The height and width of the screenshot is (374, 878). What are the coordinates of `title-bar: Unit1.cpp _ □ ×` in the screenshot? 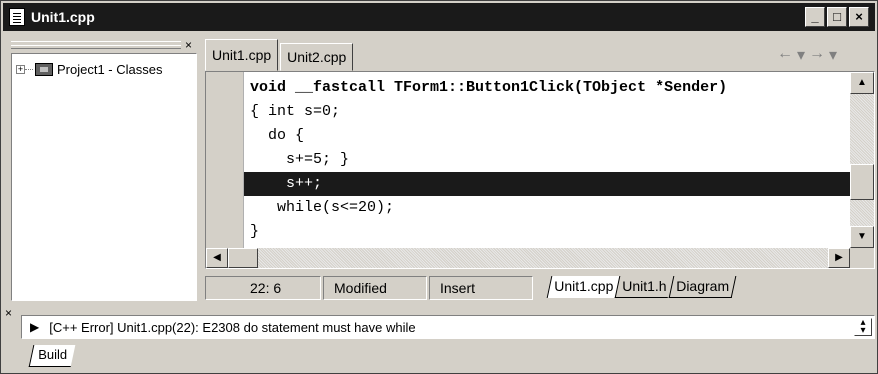 It's located at (439, 17).